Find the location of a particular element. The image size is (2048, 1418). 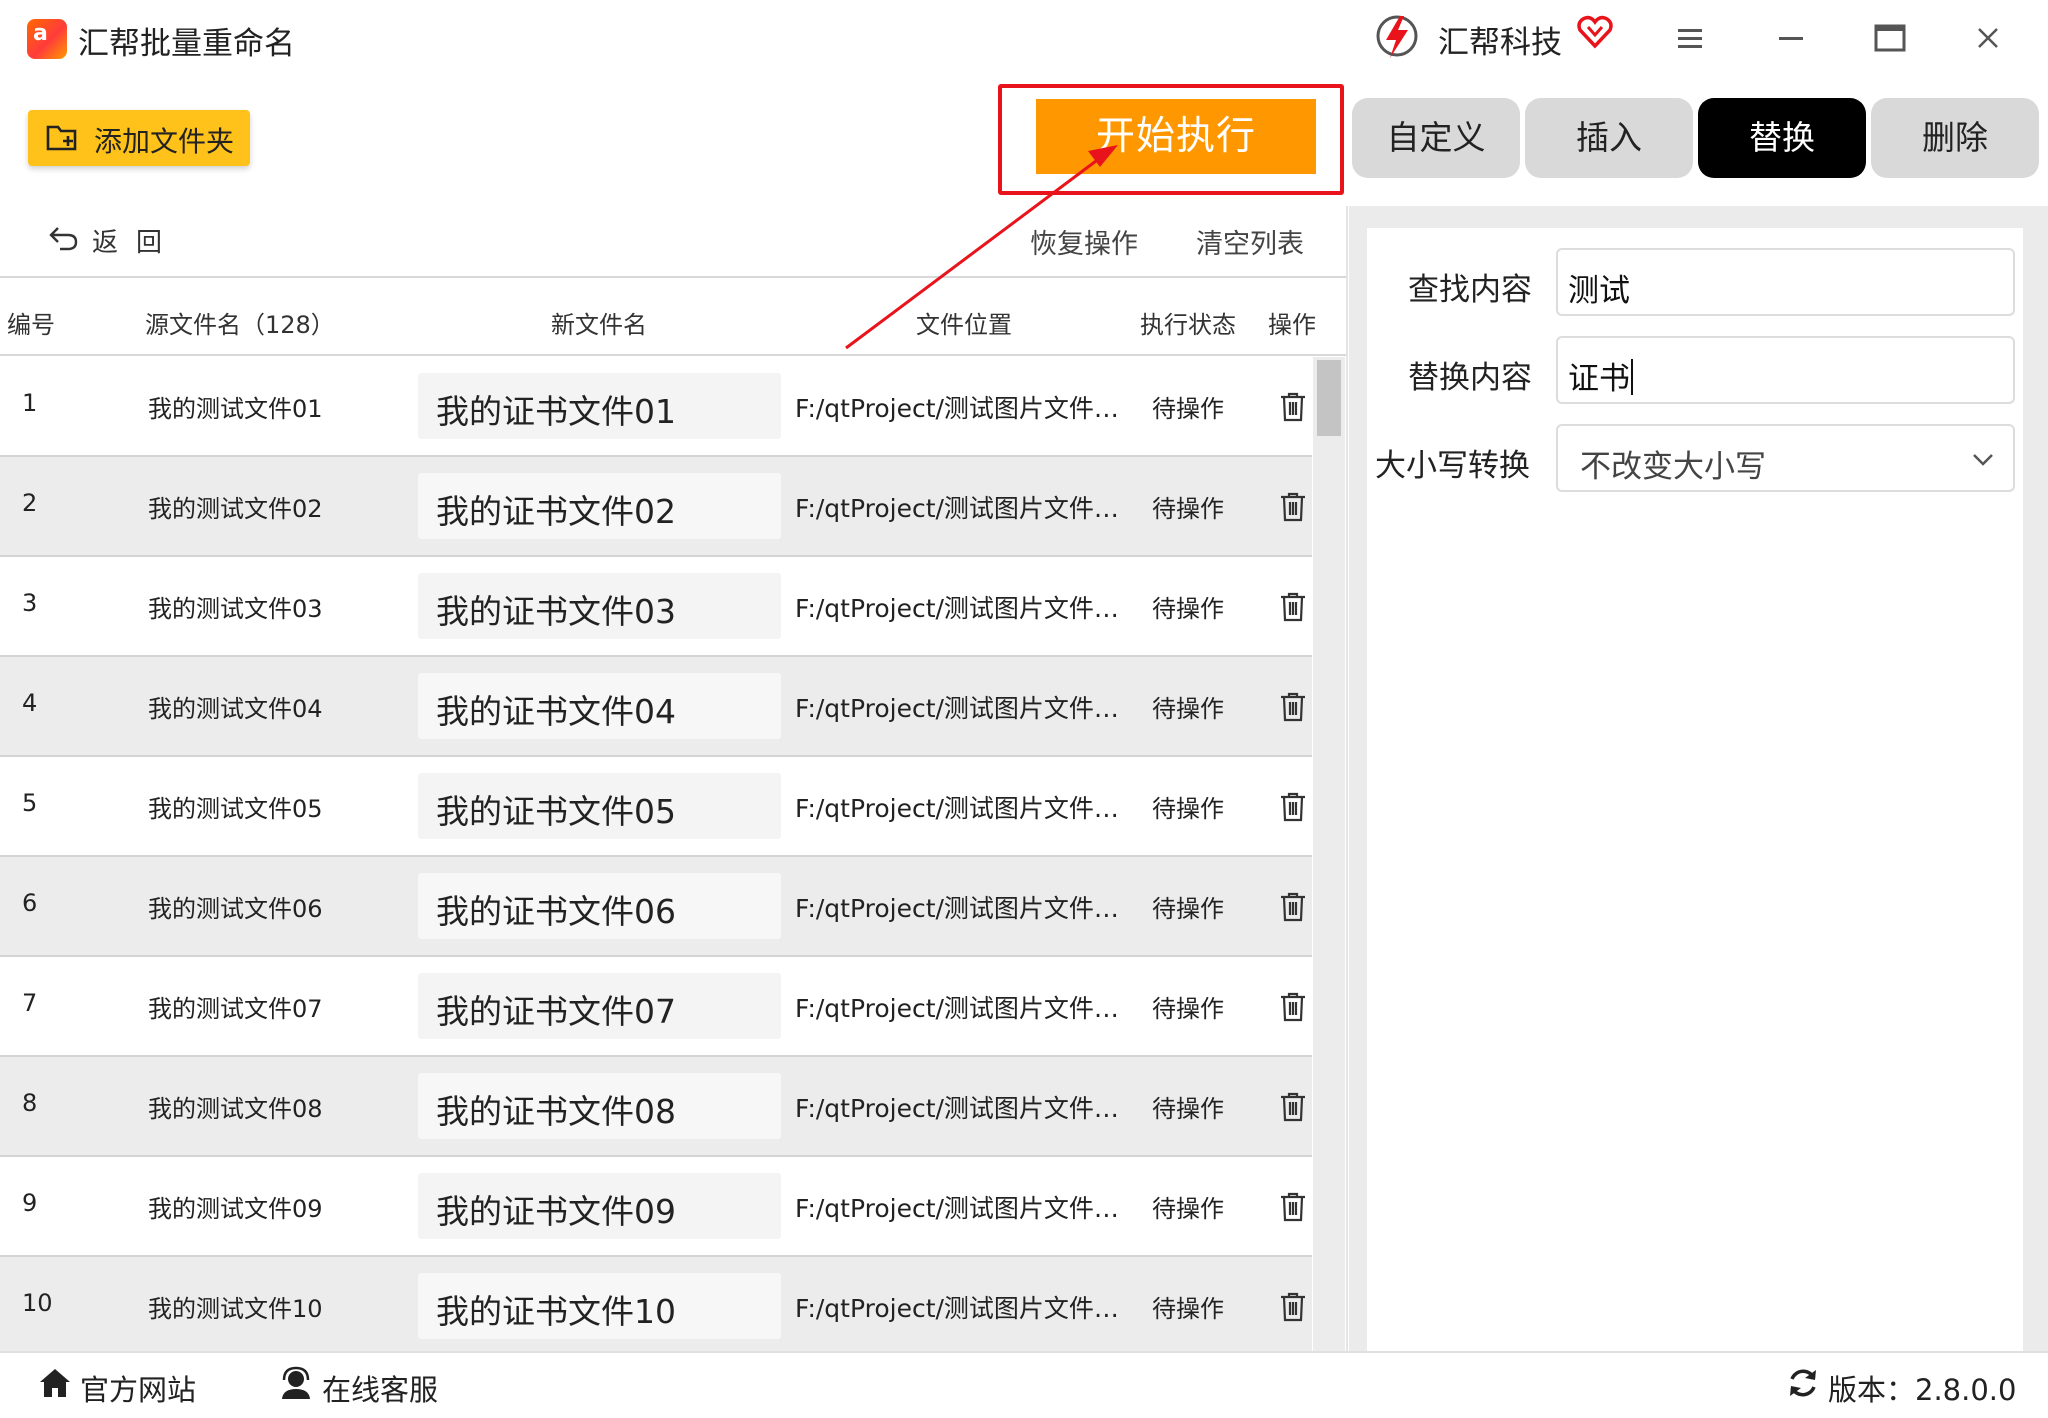

case-select: 不改变大小写 is located at coordinates (1785, 458).